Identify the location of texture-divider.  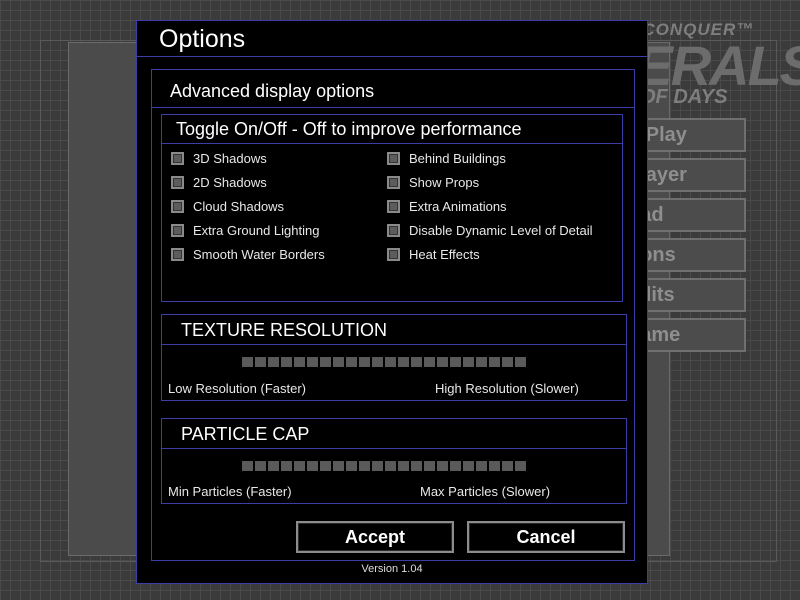
(394, 344).